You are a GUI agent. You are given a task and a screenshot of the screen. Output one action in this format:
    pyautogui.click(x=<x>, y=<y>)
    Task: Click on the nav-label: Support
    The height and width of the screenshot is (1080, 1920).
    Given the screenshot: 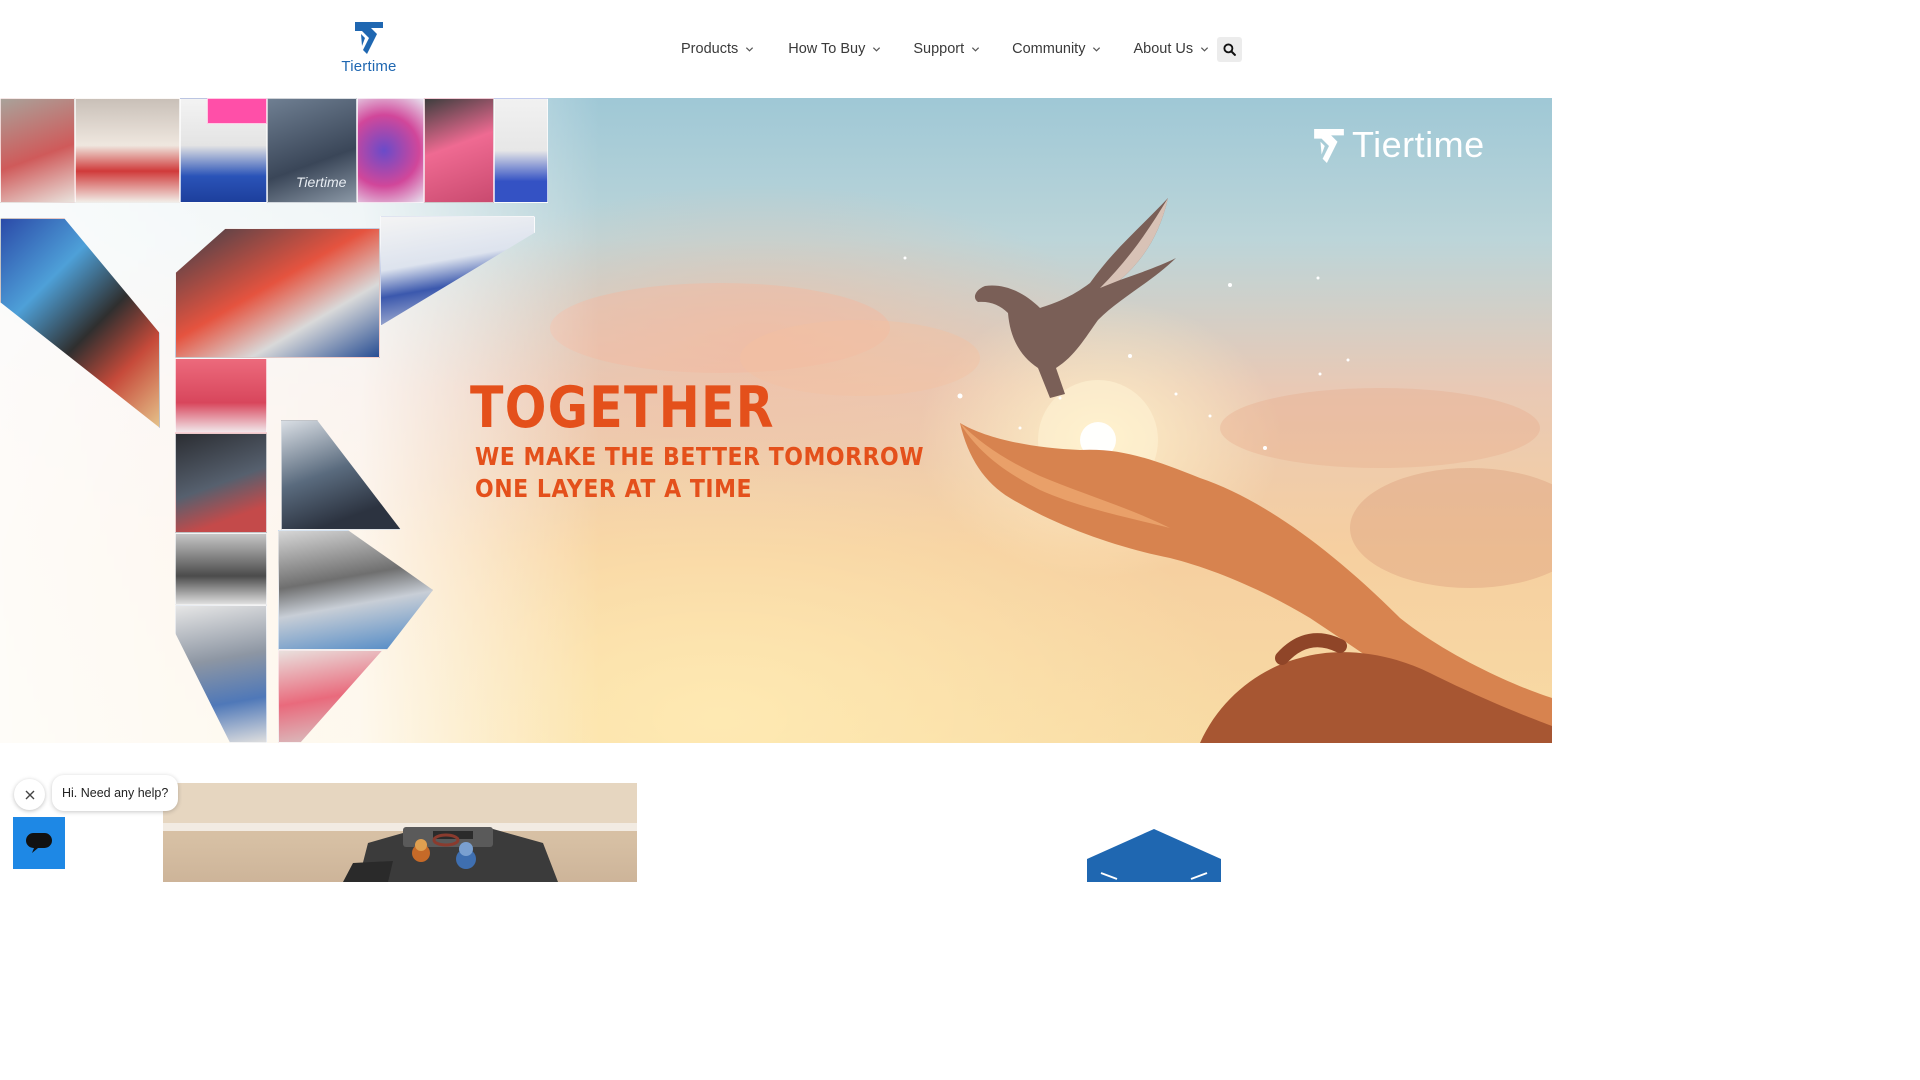 What is the action you would take?
    pyautogui.click(x=939, y=49)
    